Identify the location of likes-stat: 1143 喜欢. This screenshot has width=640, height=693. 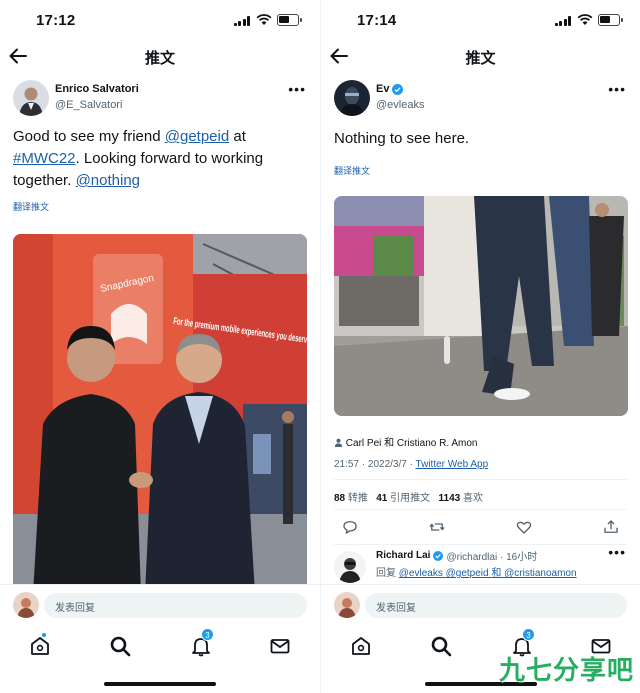
(461, 498).